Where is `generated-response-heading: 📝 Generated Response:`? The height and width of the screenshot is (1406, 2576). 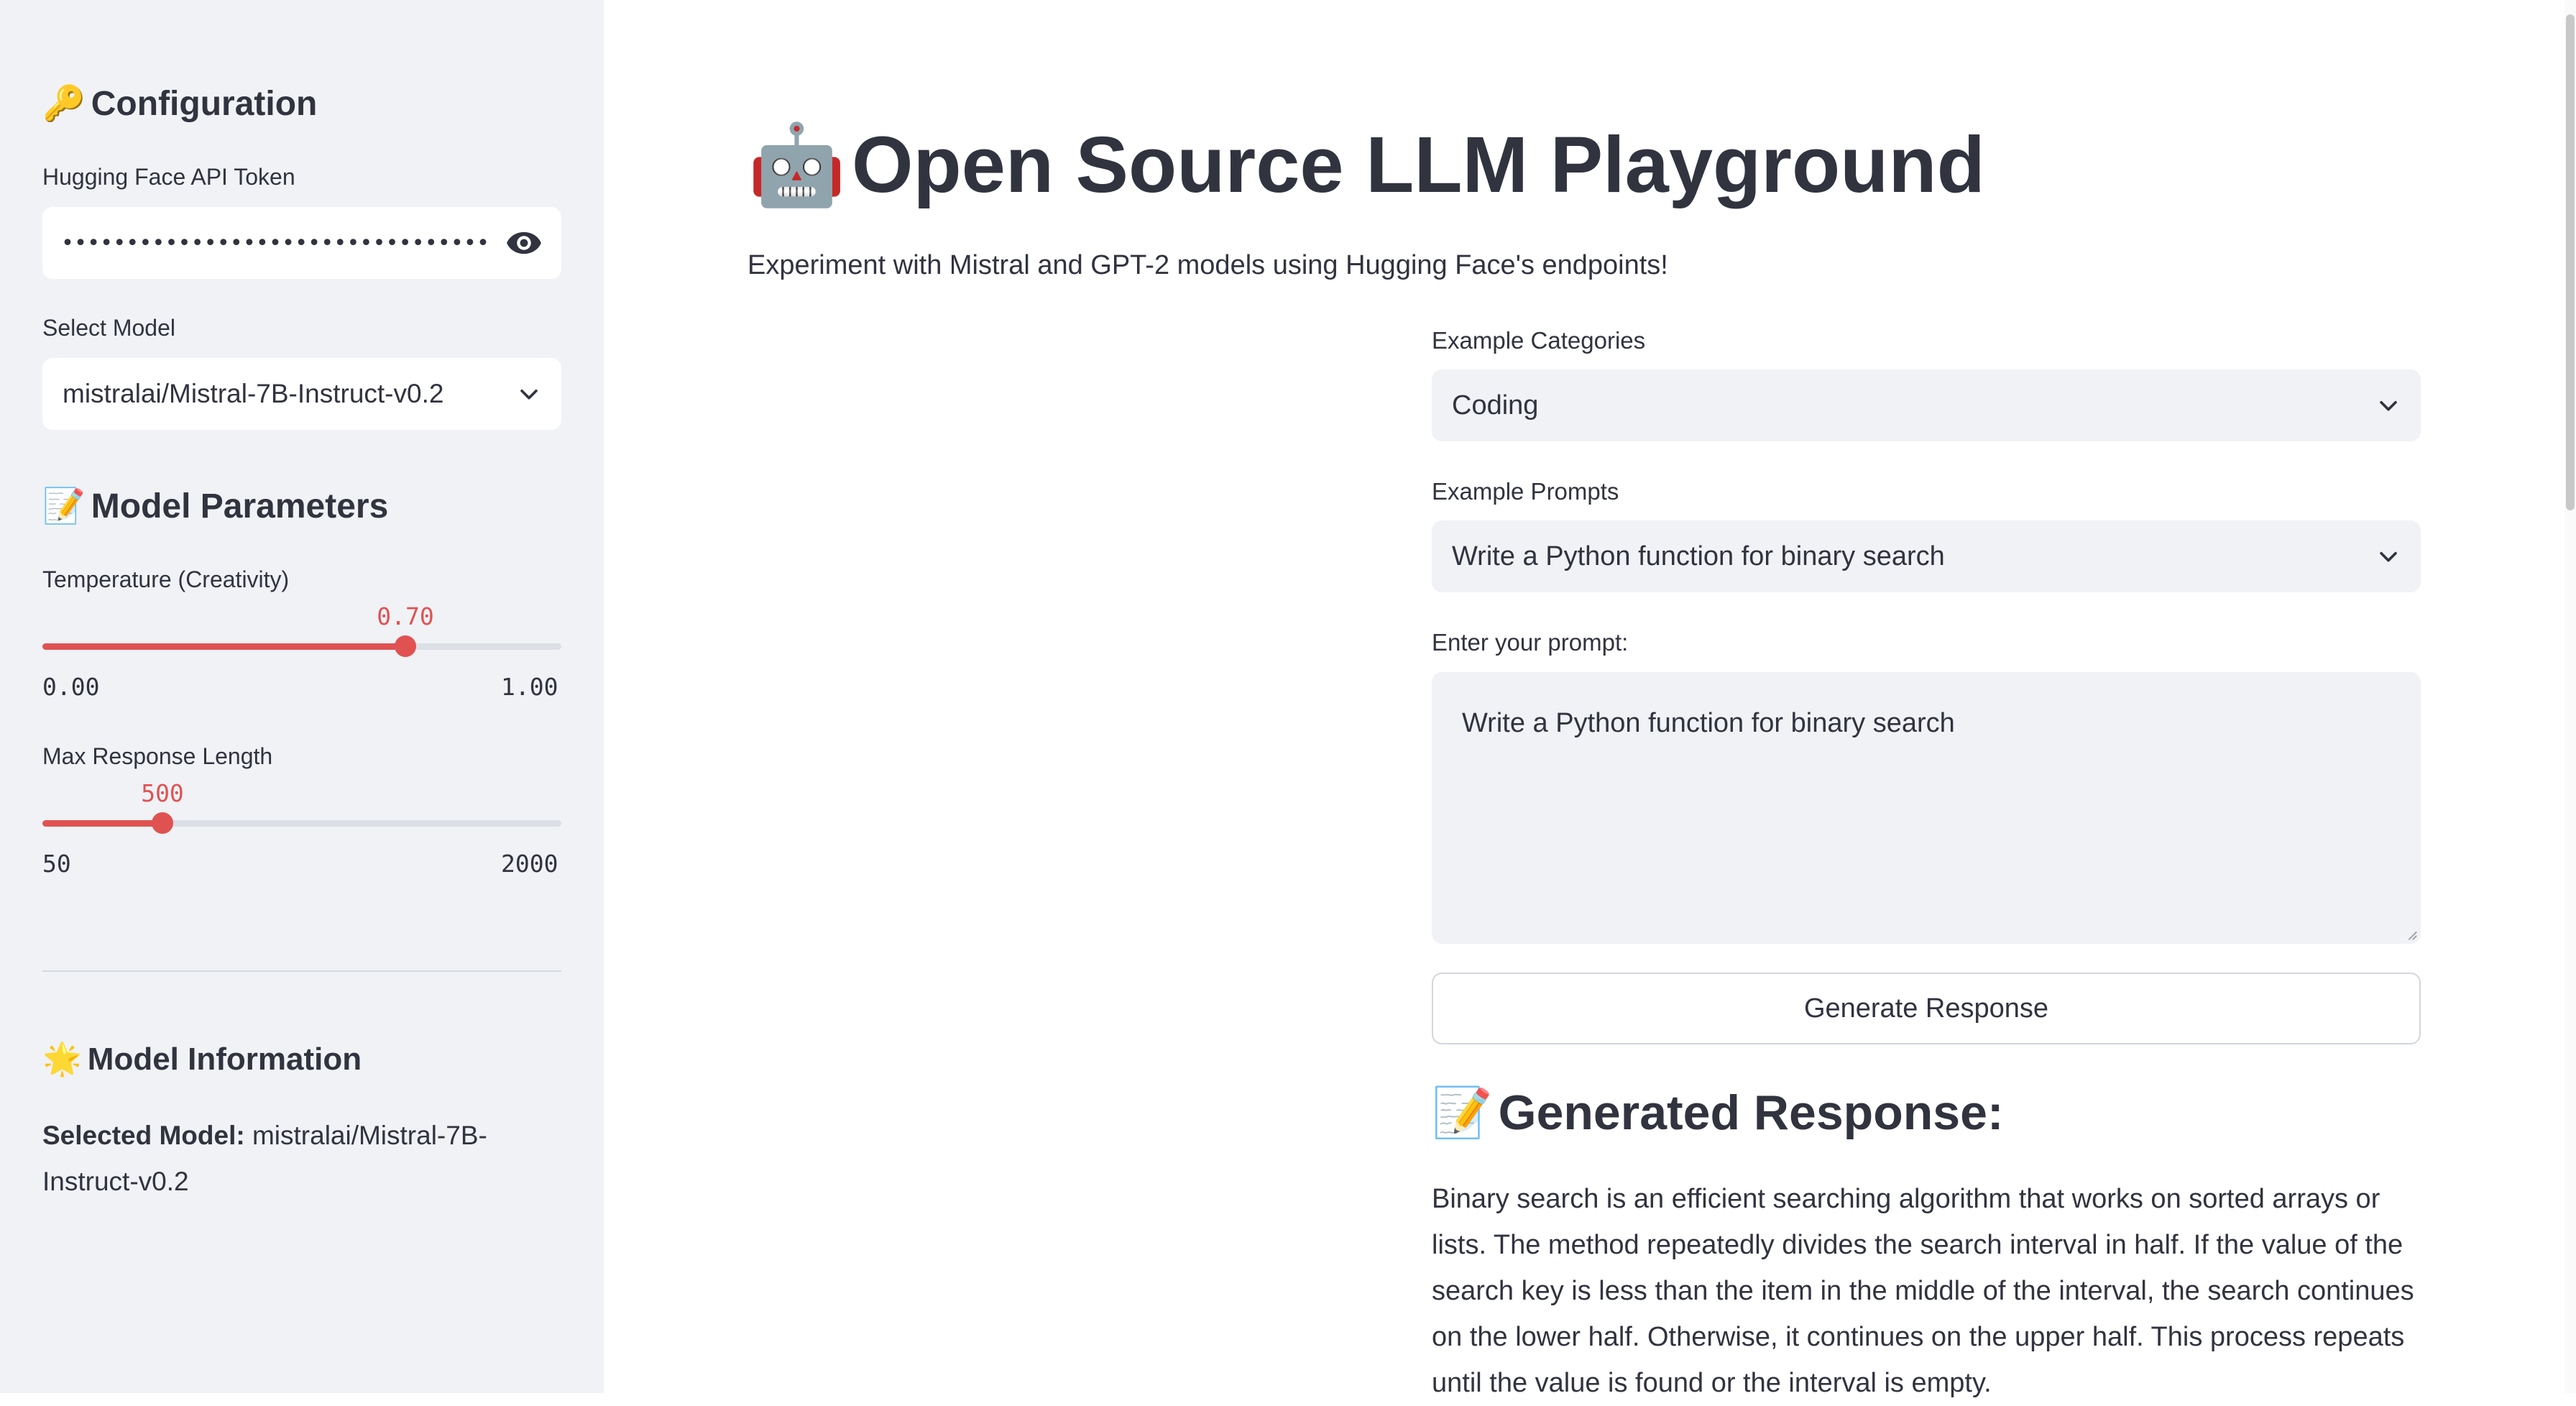 generated-response-heading: 📝 Generated Response: is located at coordinates (1718, 1113).